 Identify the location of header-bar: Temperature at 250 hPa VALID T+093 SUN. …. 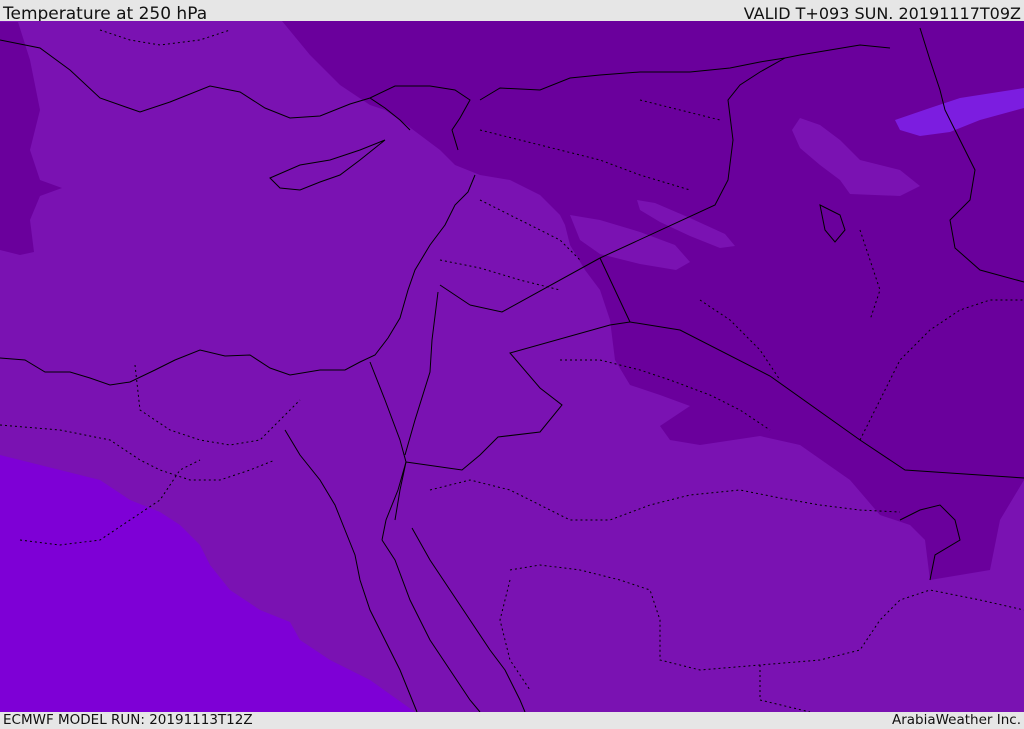
(512, 12).